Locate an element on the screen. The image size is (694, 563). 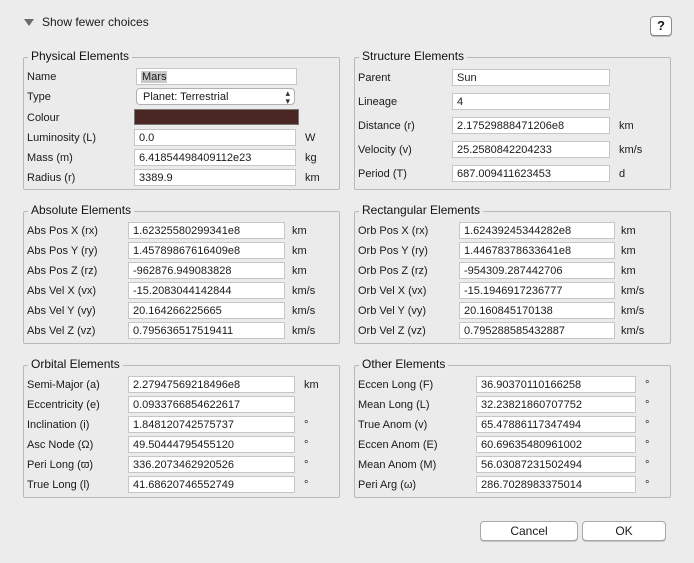
value-field: 0.0933766854622617 is located at coordinates (211, 404).